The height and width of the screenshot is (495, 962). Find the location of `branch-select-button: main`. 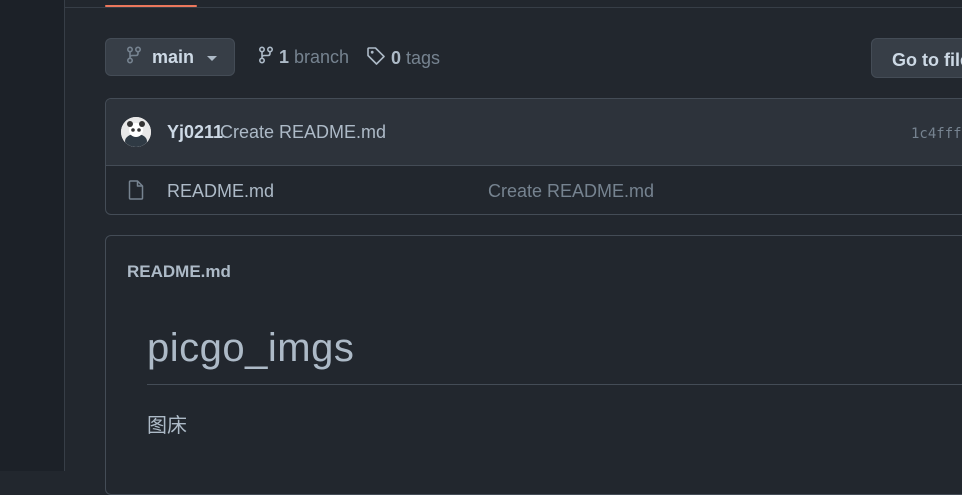

branch-select-button: main is located at coordinates (170, 57).